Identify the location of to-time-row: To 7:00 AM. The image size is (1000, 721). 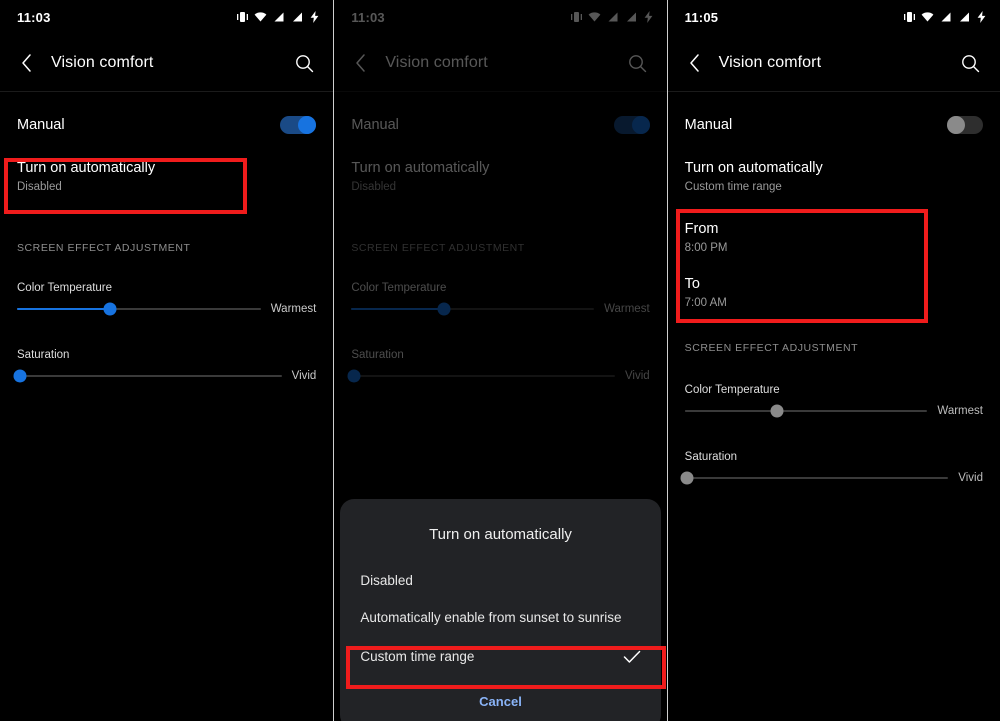
(834, 291).